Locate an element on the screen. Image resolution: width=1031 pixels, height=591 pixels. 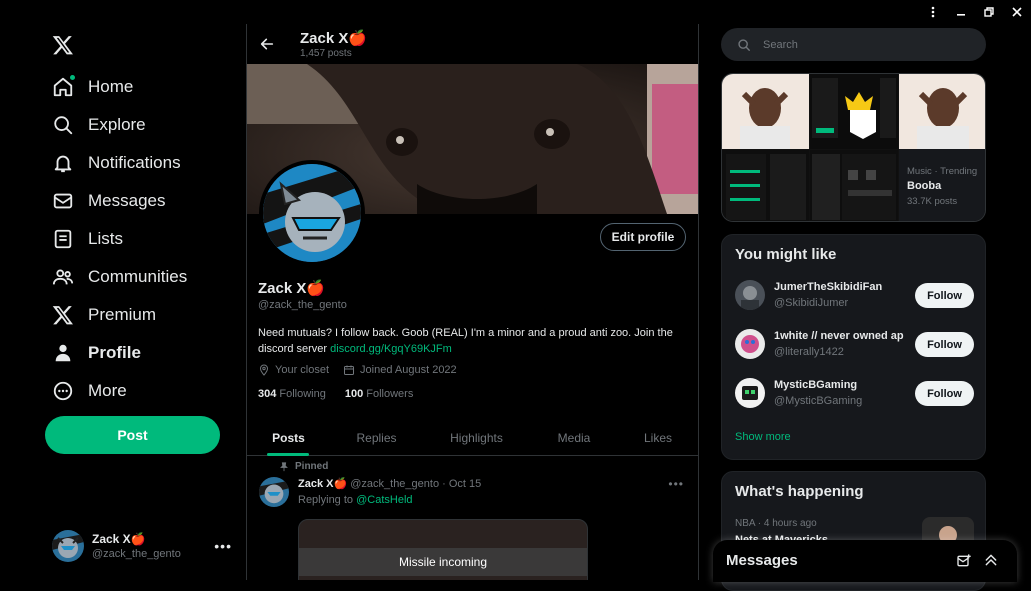
happening-meta: NBA · 4 hours ago is located at coordinates (776, 523).